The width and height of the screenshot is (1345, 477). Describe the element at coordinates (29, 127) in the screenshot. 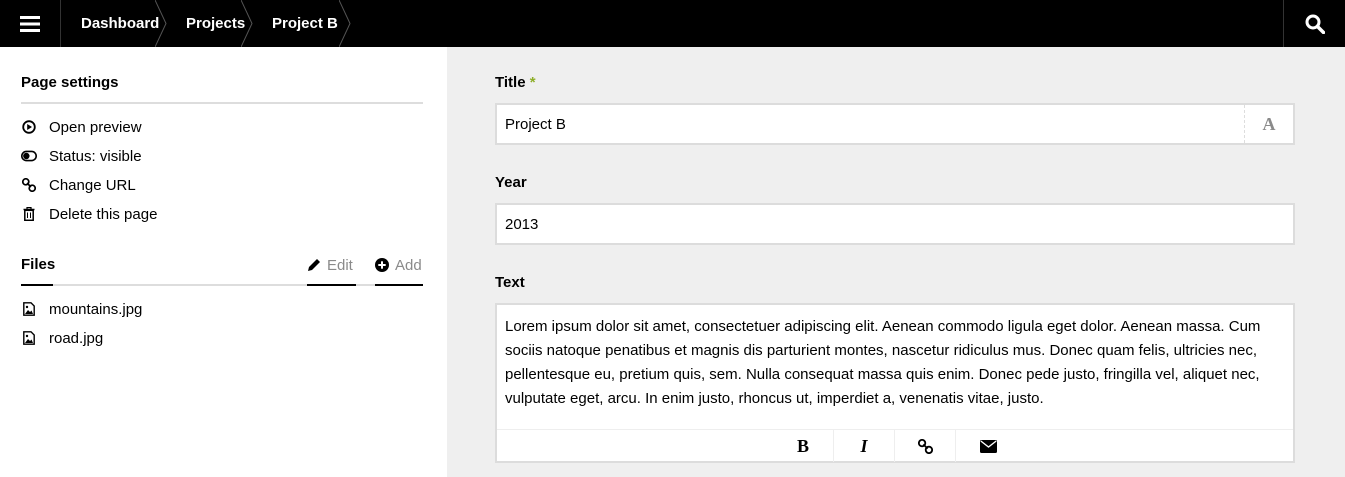

I see `play-circle-icon` at that location.